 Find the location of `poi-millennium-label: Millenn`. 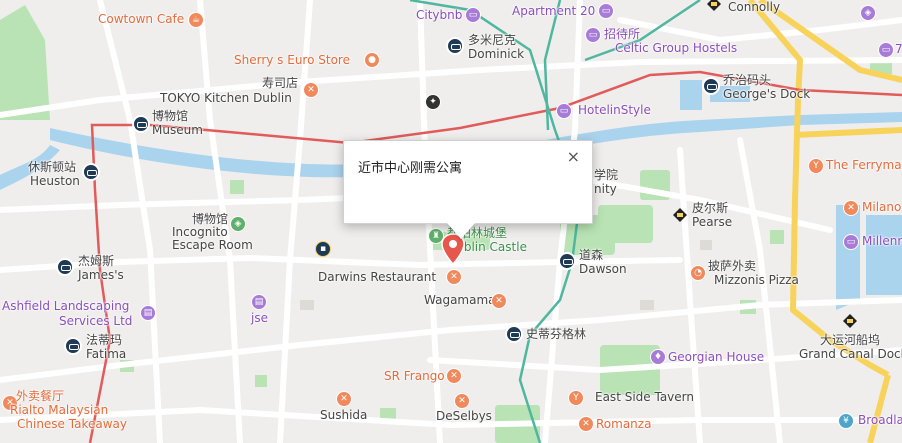

poi-millennium-label: Millenn is located at coordinates (882, 241).